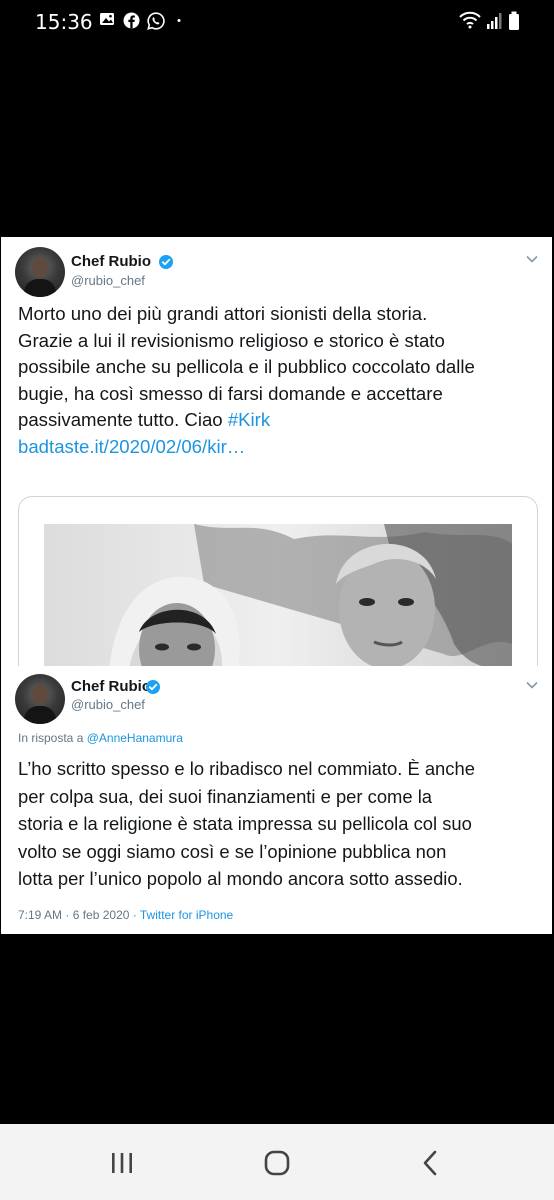  What do you see at coordinates (107, 19) in the screenshot?
I see `gallery-icon` at bounding box center [107, 19].